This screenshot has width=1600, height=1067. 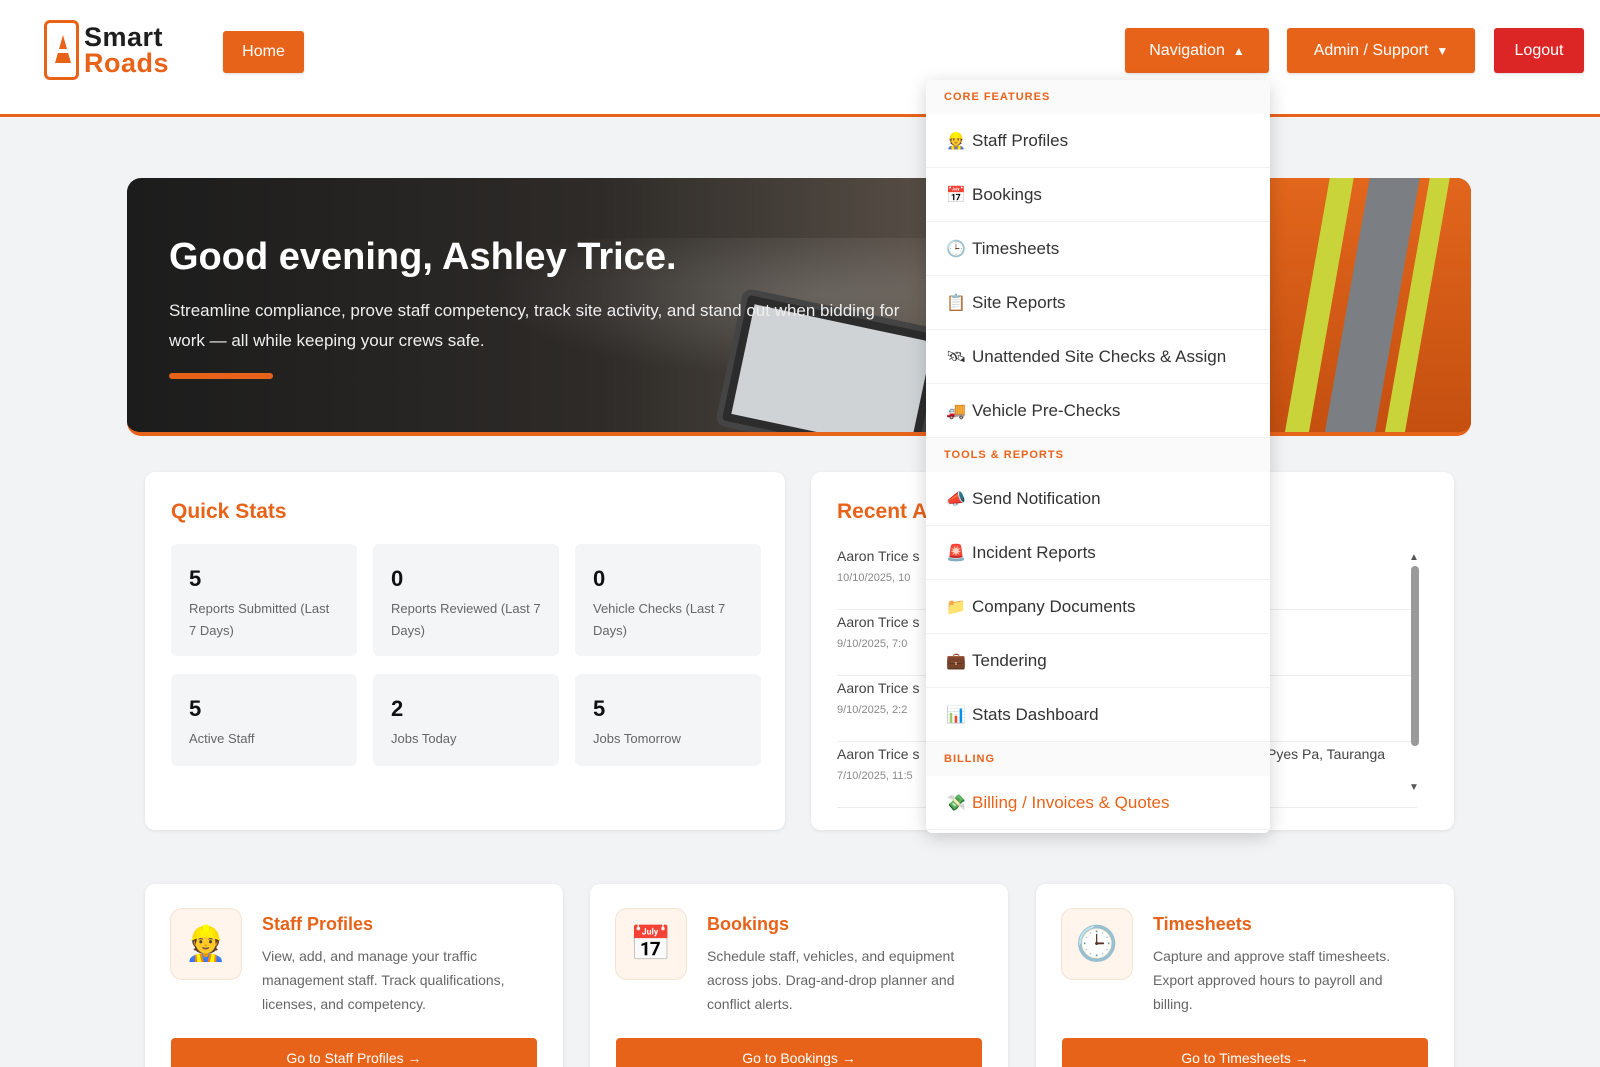 What do you see at coordinates (1098, 553) in the screenshot?
I see `menu-item-incident-reports: 🚨 Incident Reports` at bounding box center [1098, 553].